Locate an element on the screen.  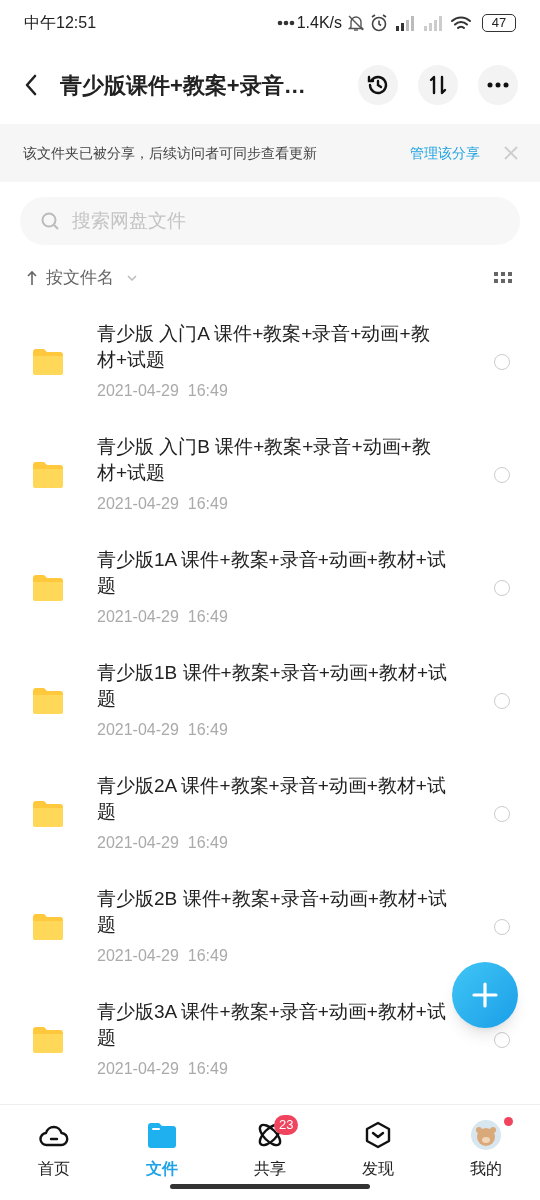
file-name: 青少版2A 课件+教案+录音+动画+教材+试题 is located at coordinates (272, 798).